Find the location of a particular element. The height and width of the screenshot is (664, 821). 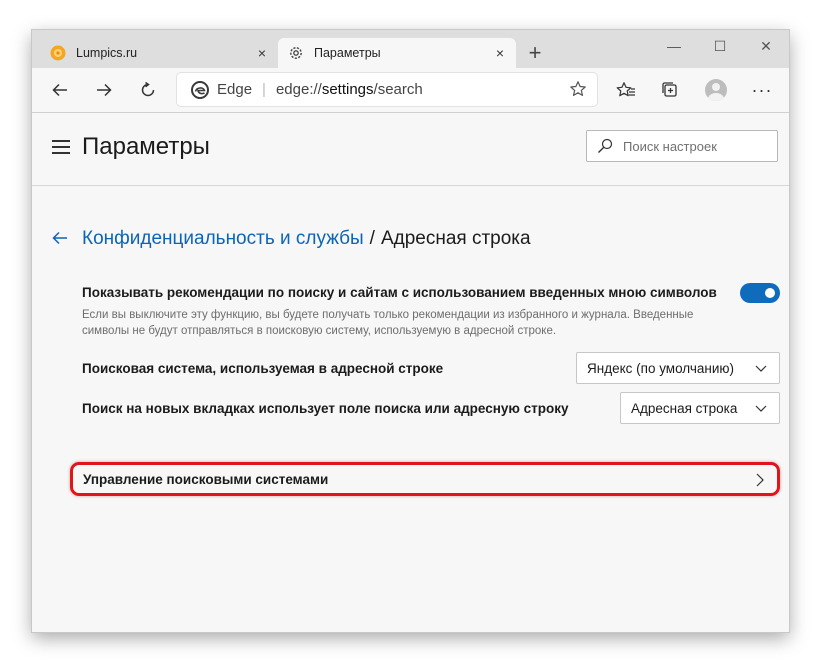

search-icon is located at coordinates (605, 145).